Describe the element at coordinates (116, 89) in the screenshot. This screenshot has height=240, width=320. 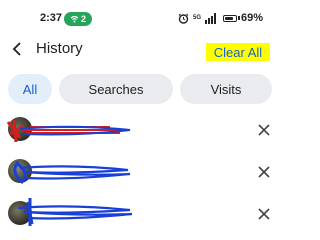
I see `tab-searches: Searches` at that location.